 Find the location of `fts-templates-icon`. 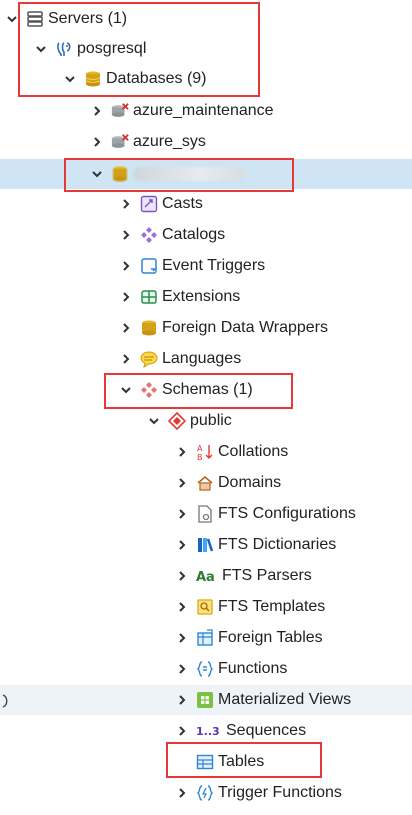

fts-templates-icon is located at coordinates (205, 607).